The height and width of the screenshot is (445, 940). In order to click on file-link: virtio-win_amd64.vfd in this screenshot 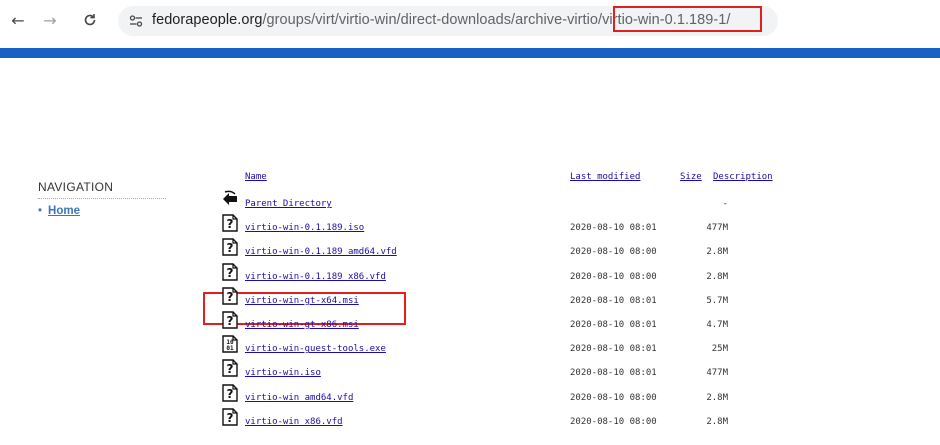, I will do `click(299, 398)`.